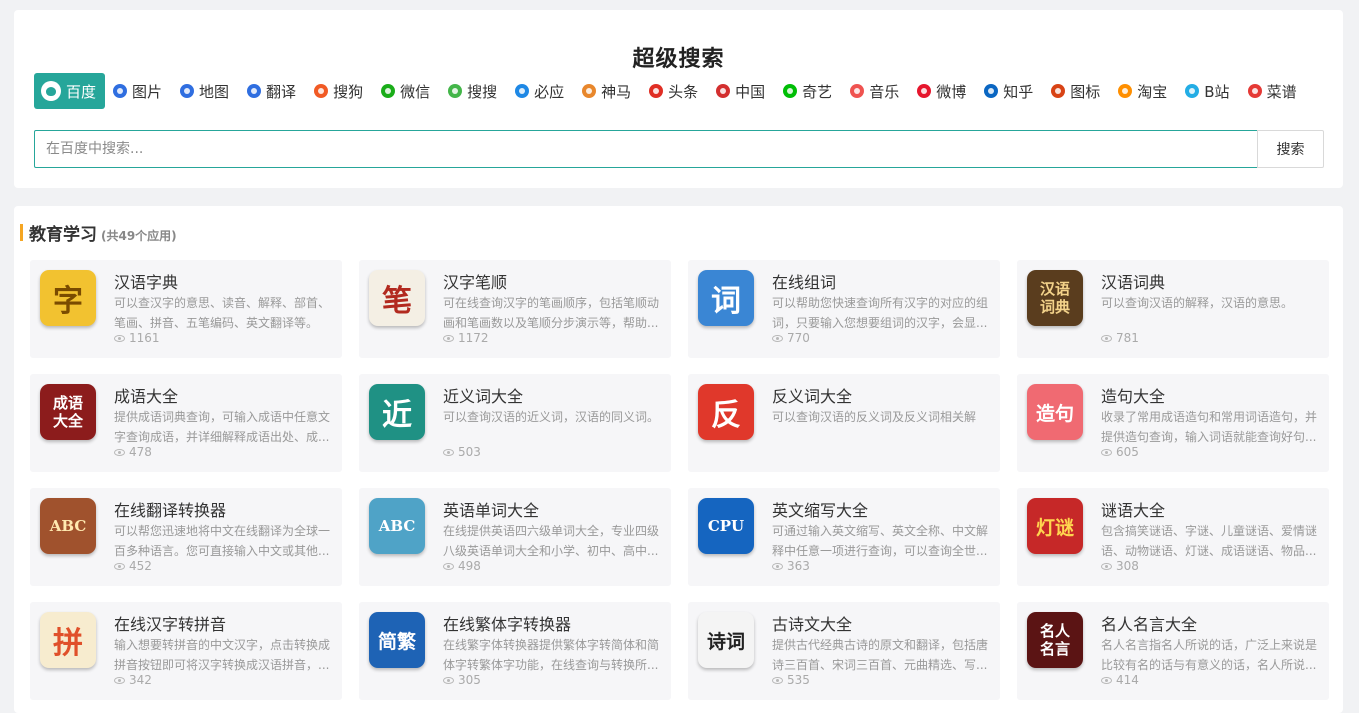  I want to click on app-view-count: 414, so click(1120, 680).